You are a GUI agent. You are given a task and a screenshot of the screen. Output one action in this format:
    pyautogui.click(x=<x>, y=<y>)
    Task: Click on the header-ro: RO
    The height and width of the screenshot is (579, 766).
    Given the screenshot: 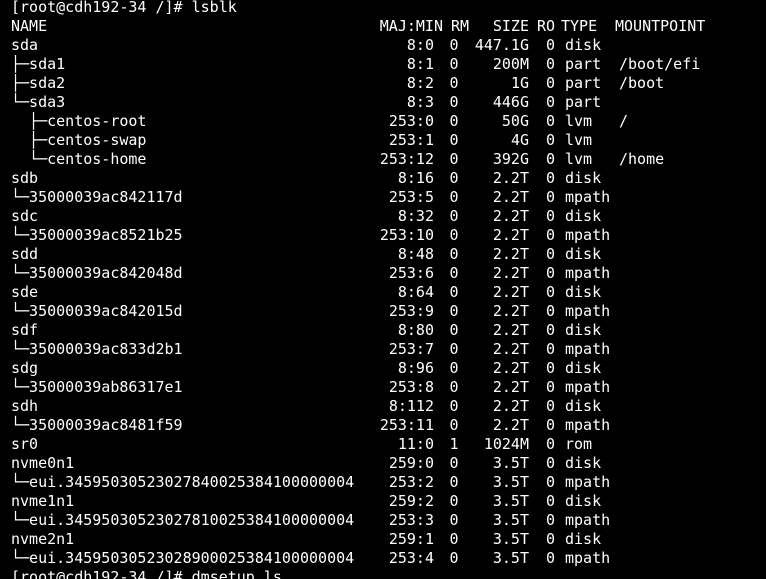 What is the action you would take?
    pyautogui.click(x=545, y=26)
    